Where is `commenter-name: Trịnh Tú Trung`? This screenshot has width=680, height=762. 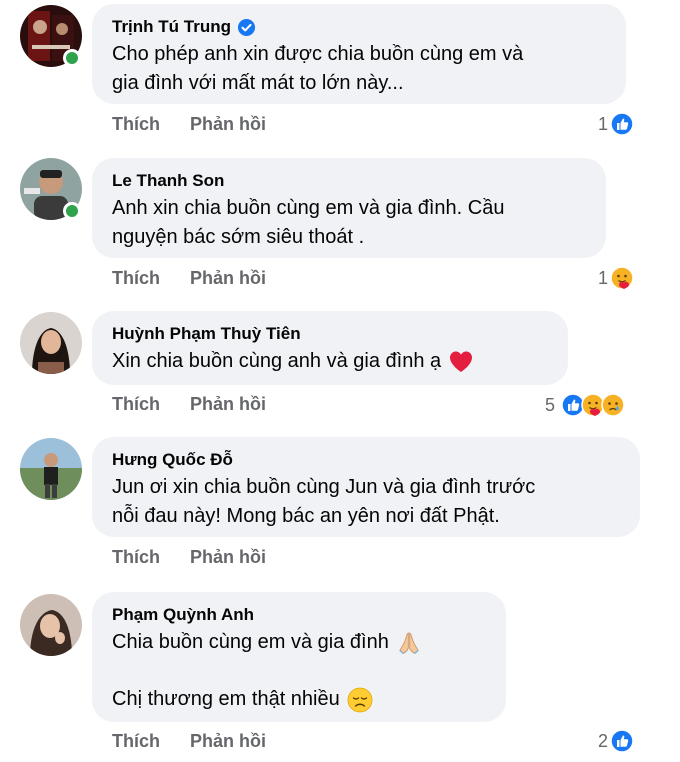 commenter-name: Trịnh Tú Trung is located at coordinates (171, 27).